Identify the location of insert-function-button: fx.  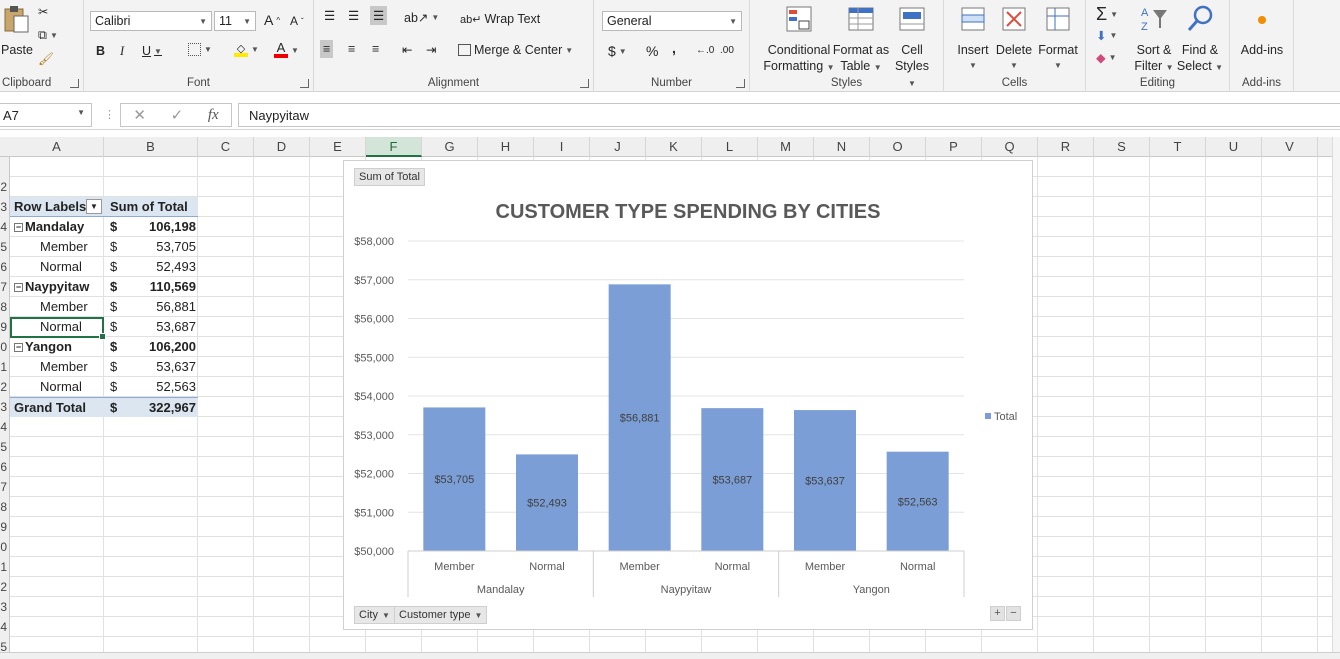
(213, 115).